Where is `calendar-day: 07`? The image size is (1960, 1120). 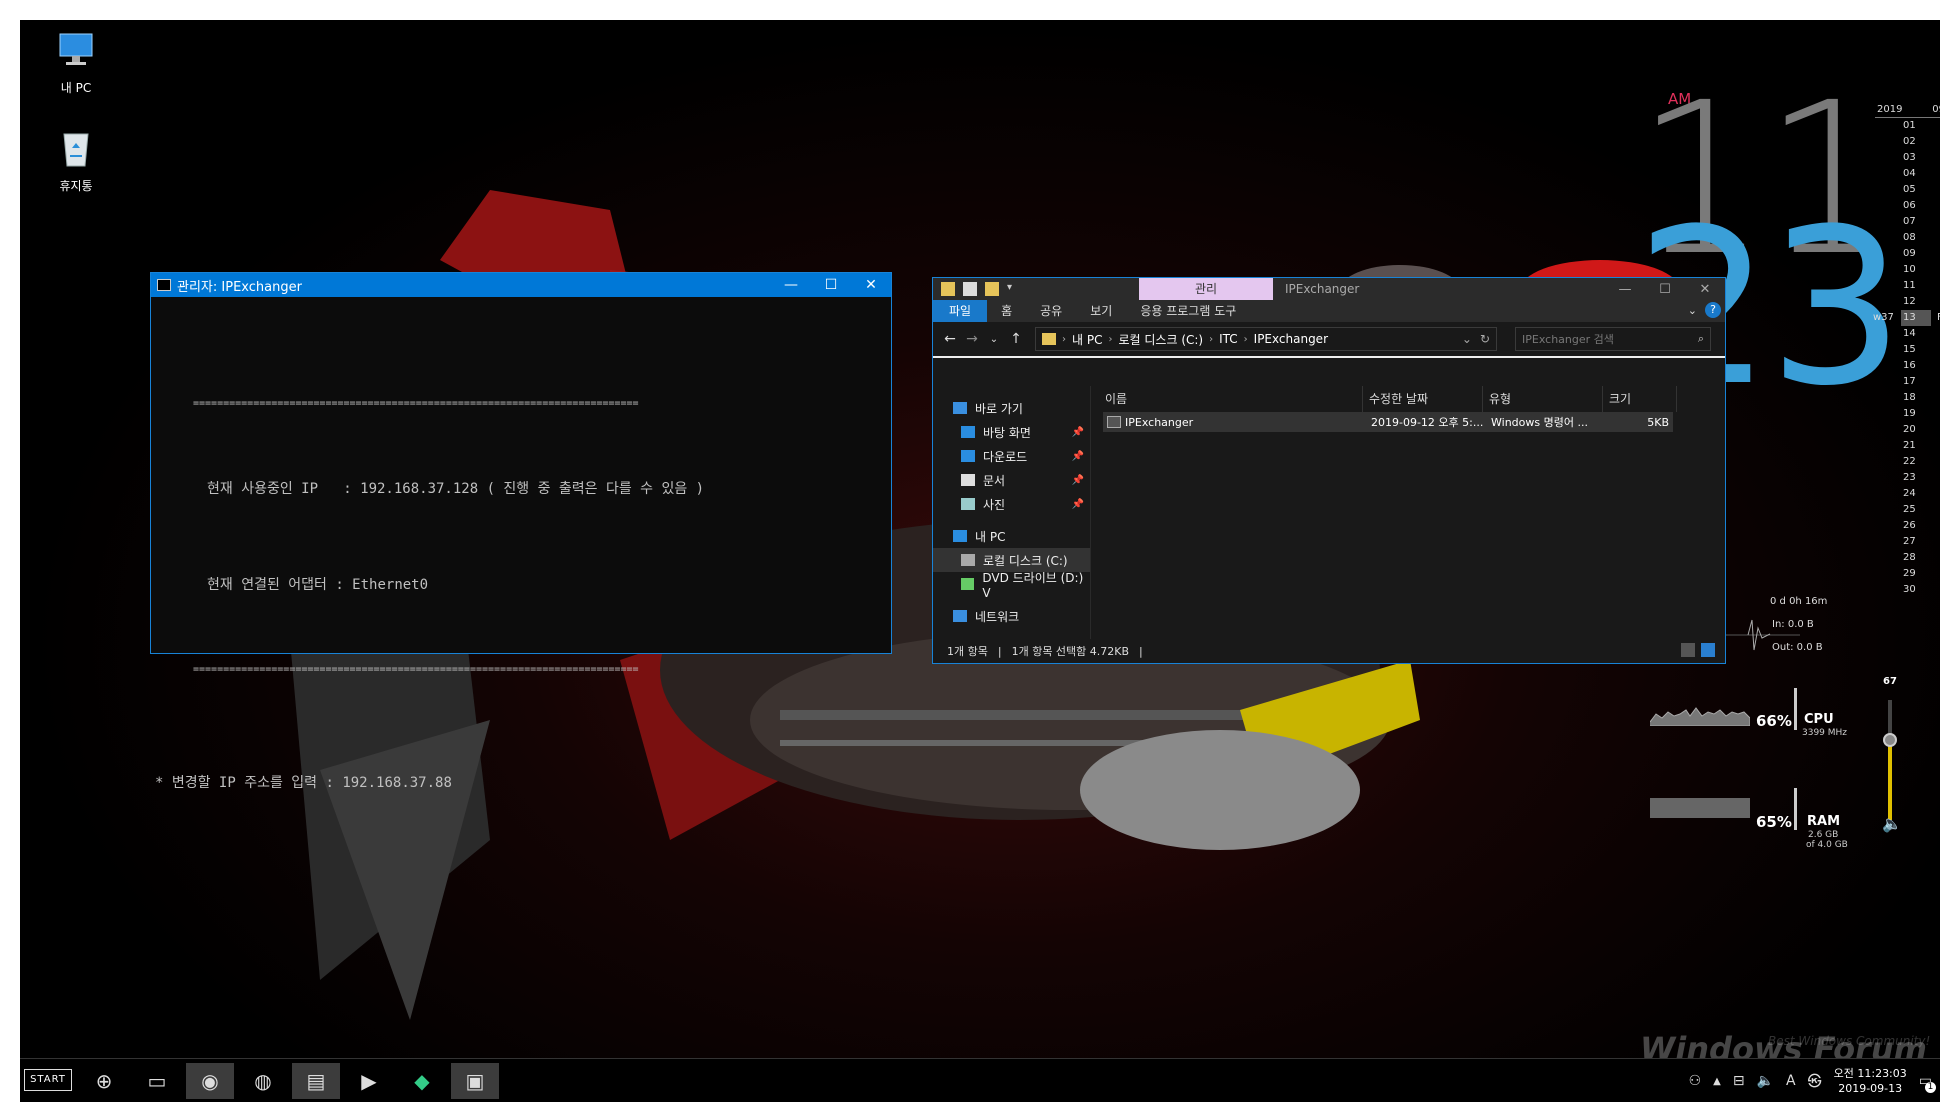 calendar-day: 07 is located at coordinates (1909, 221).